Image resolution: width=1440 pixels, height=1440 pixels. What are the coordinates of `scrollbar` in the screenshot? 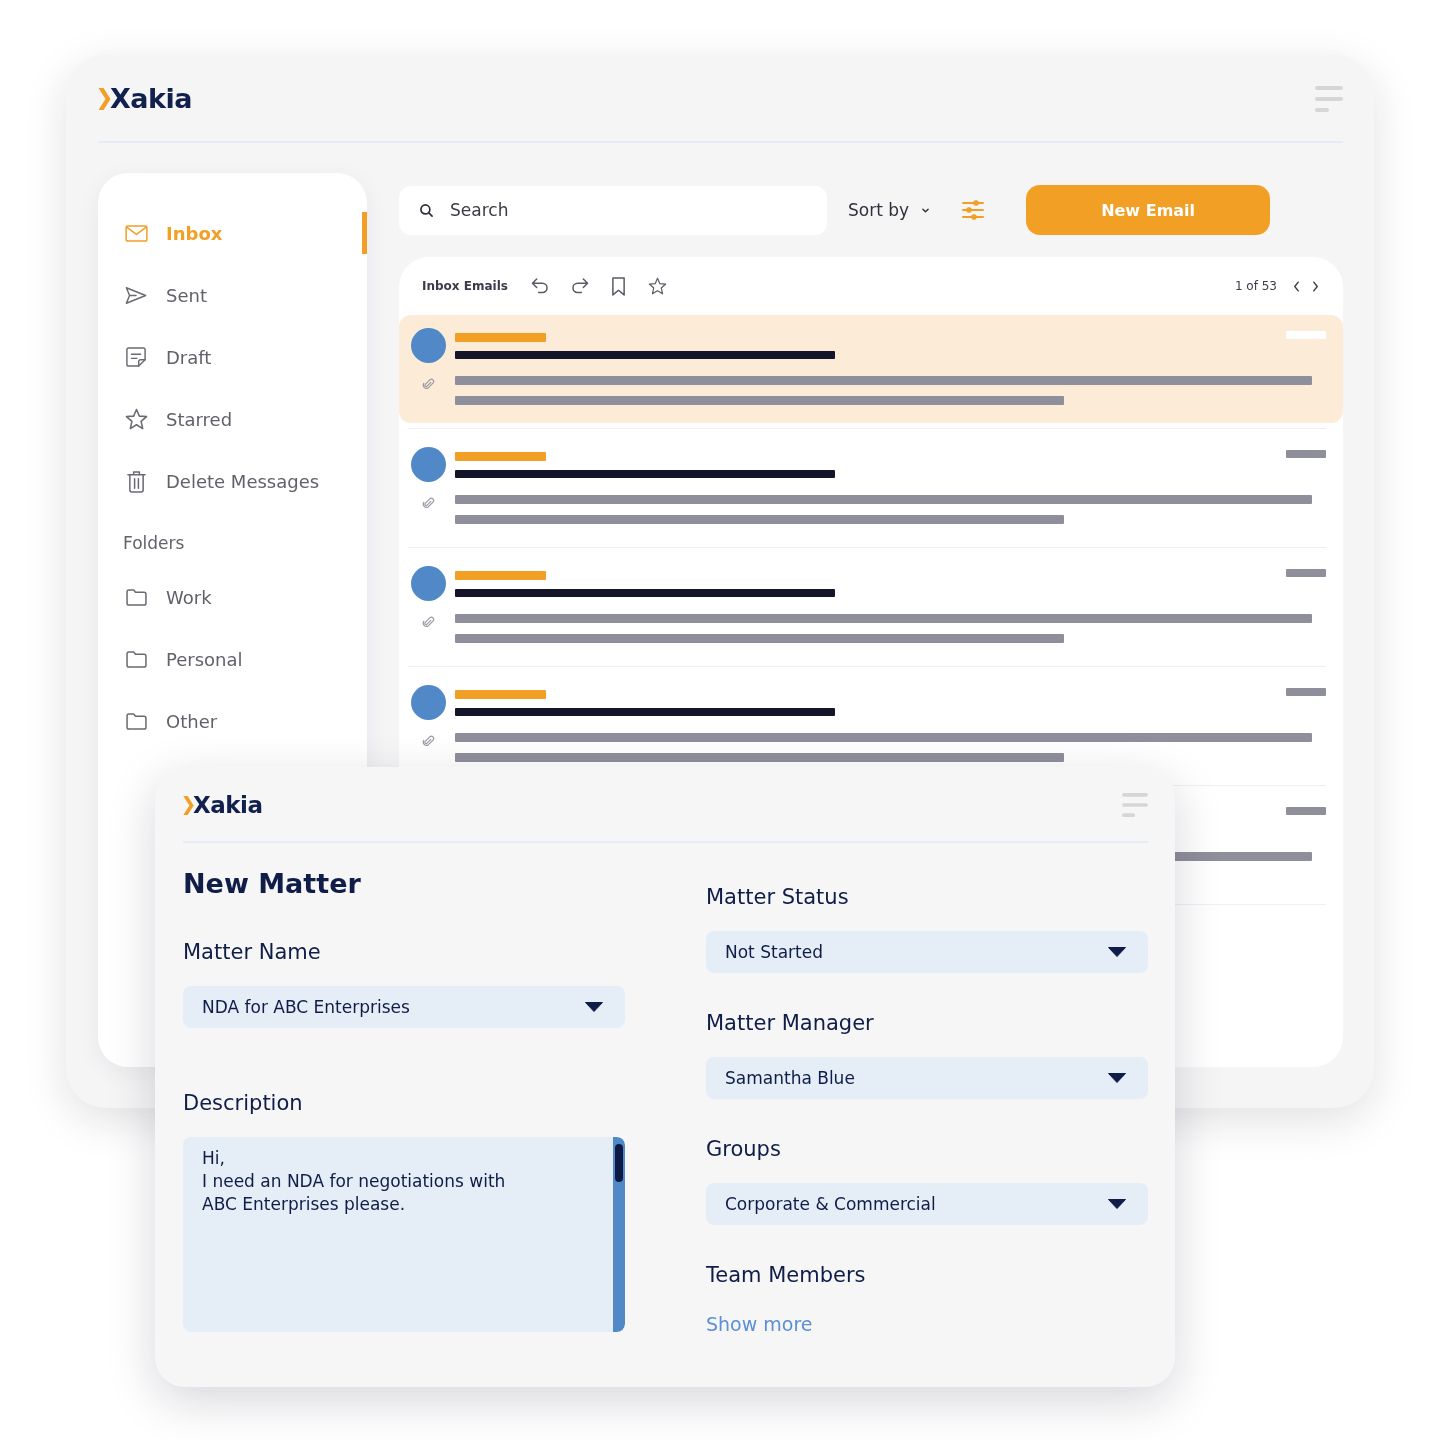 It's located at (619, 1234).